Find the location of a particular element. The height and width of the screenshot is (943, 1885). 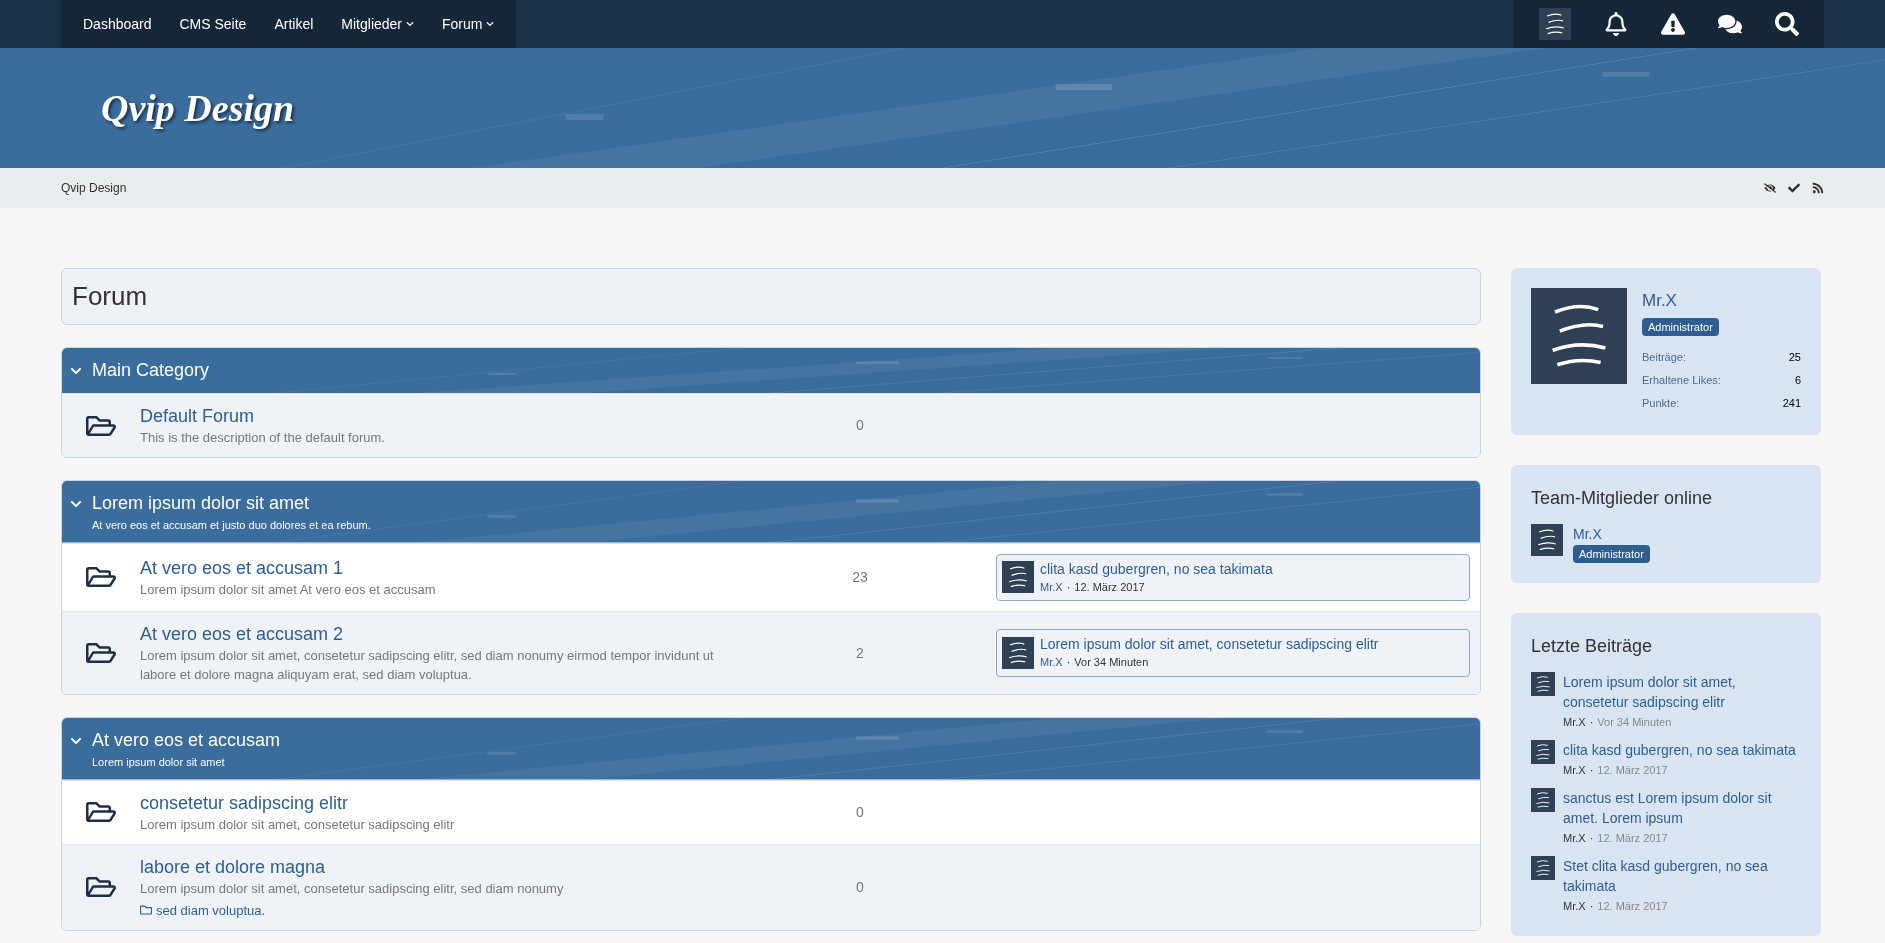

forum-description: Lorem ipsum dolor sit amet, consetetur sadipscing elitr, sed diam nonumy is located at coordinates (352, 888).